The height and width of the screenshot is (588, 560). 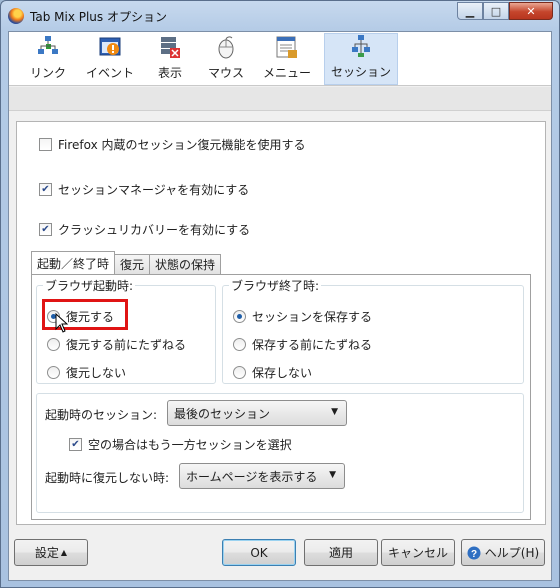 I want to click on window-controls: ▁ □ ✕, so click(x=505, y=11).